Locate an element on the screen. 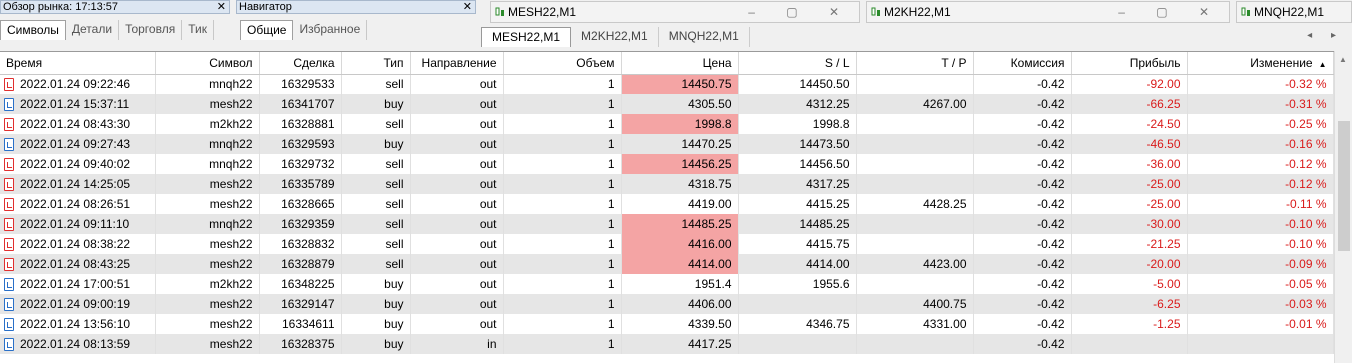 The width and height of the screenshot is (1352, 363). navigator-title-text: Навигатор is located at coordinates (265, 7).